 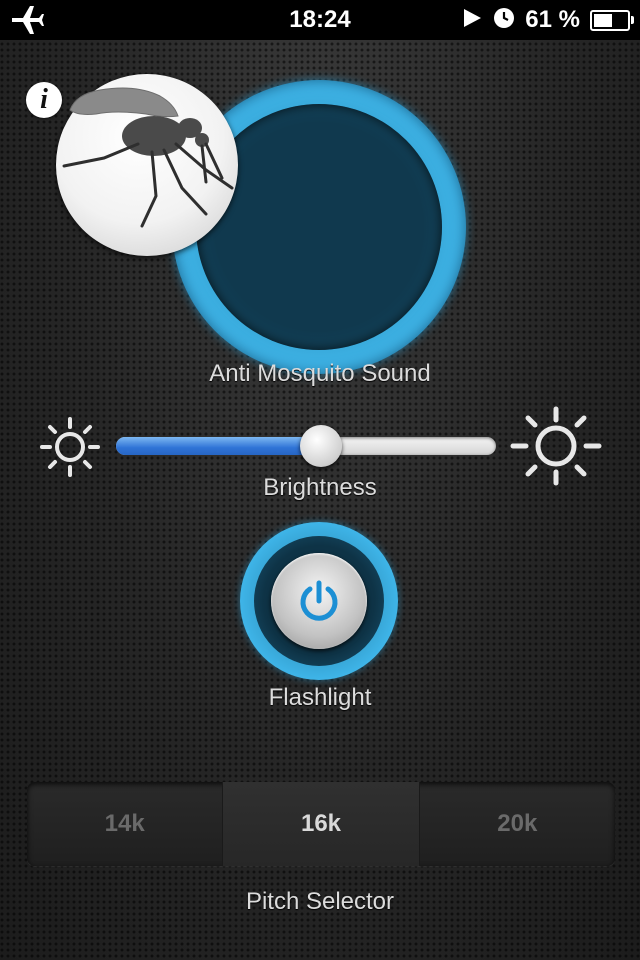 What do you see at coordinates (552, 19) in the screenshot?
I see `battery-percent: 61 %` at bounding box center [552, 19].